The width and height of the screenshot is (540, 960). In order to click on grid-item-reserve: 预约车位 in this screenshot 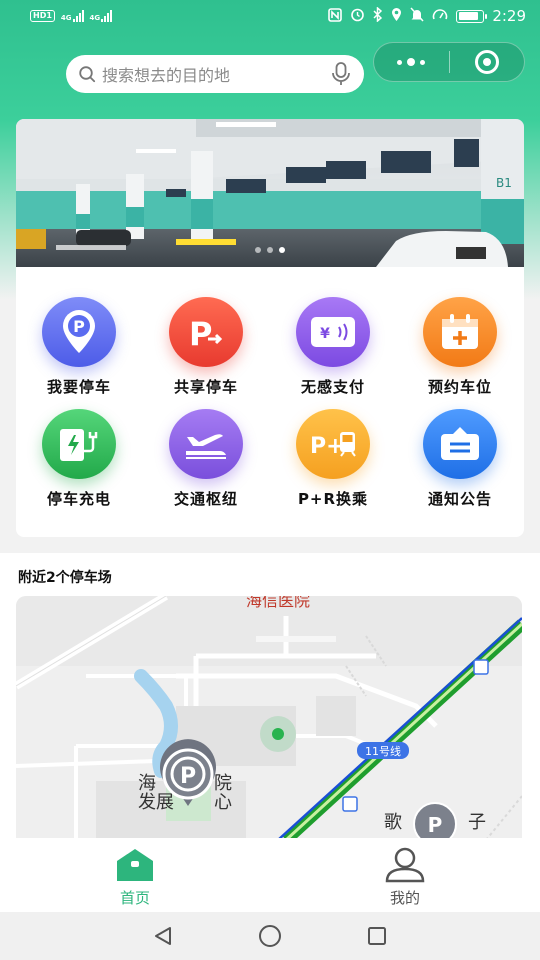, I will do `click(460, 347)`.